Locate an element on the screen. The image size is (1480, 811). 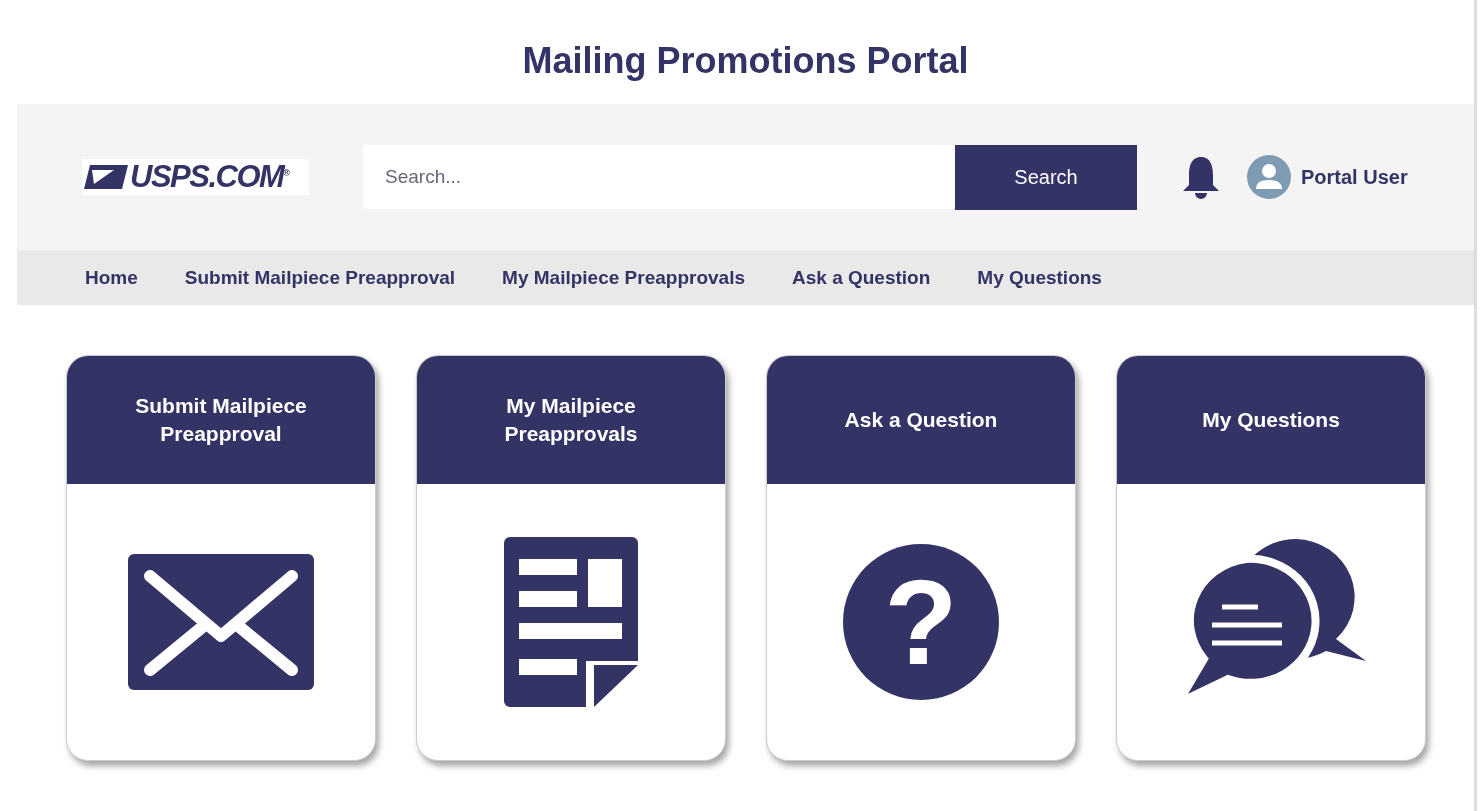
document-icon is located at coordinates (571, 622).